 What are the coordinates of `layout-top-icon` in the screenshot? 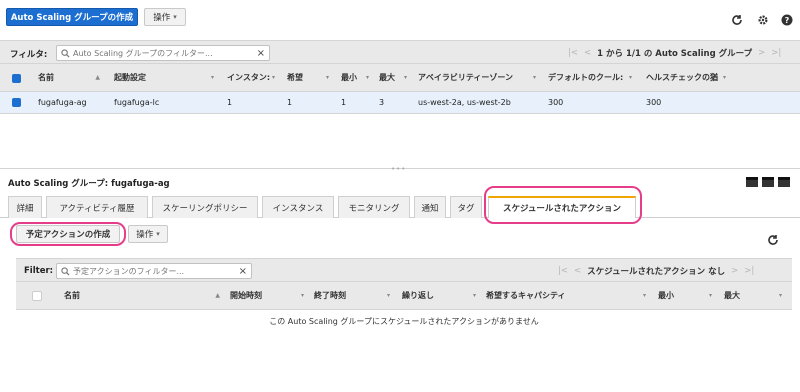 It's located at (784, 182).